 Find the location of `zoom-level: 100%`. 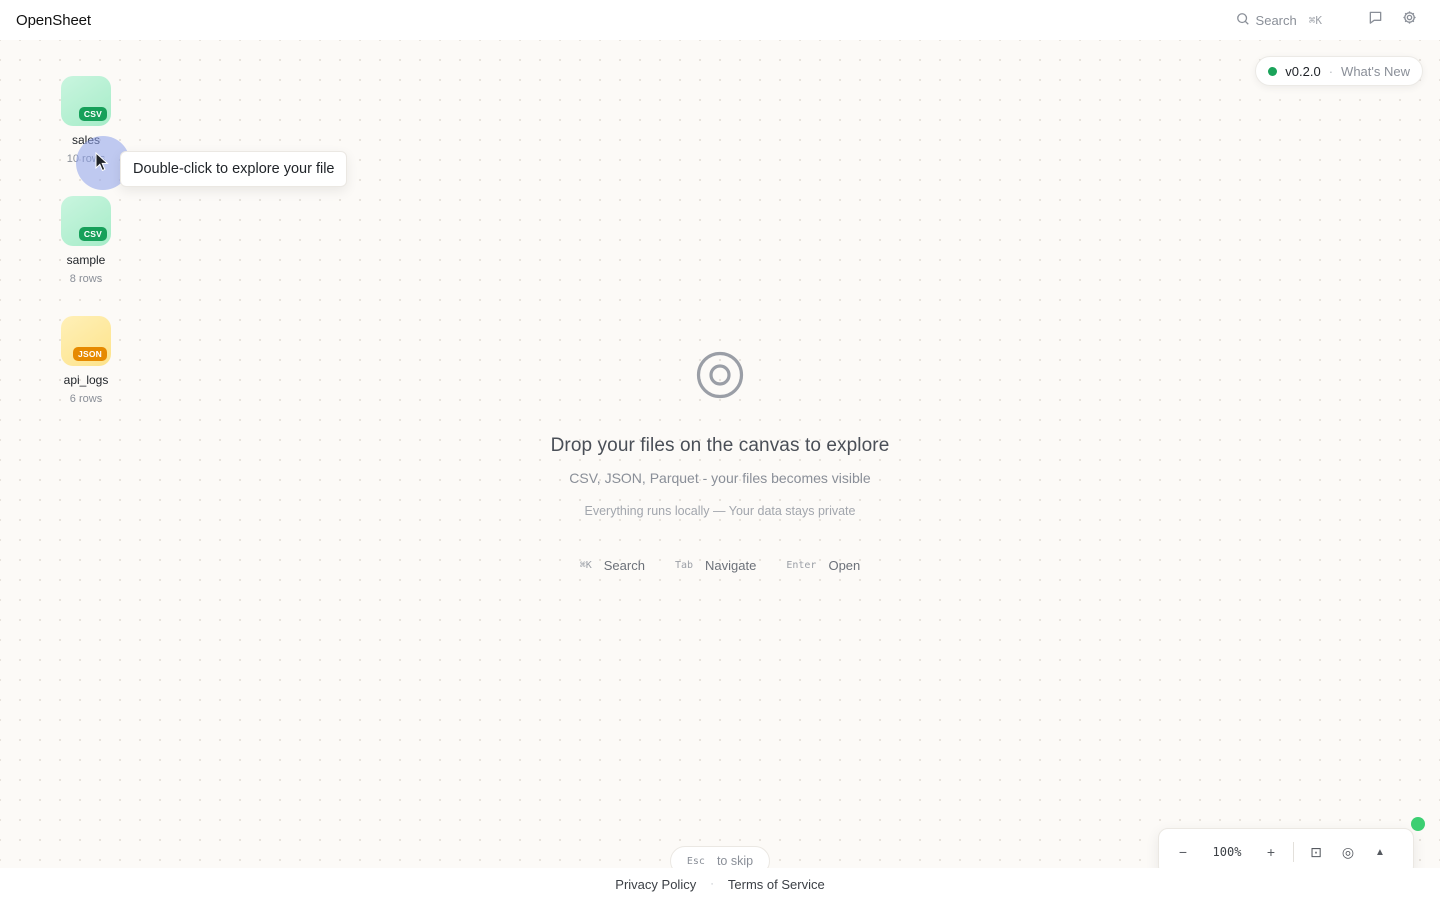

zoom-level: 100% is located at coordinates (1227, 852).